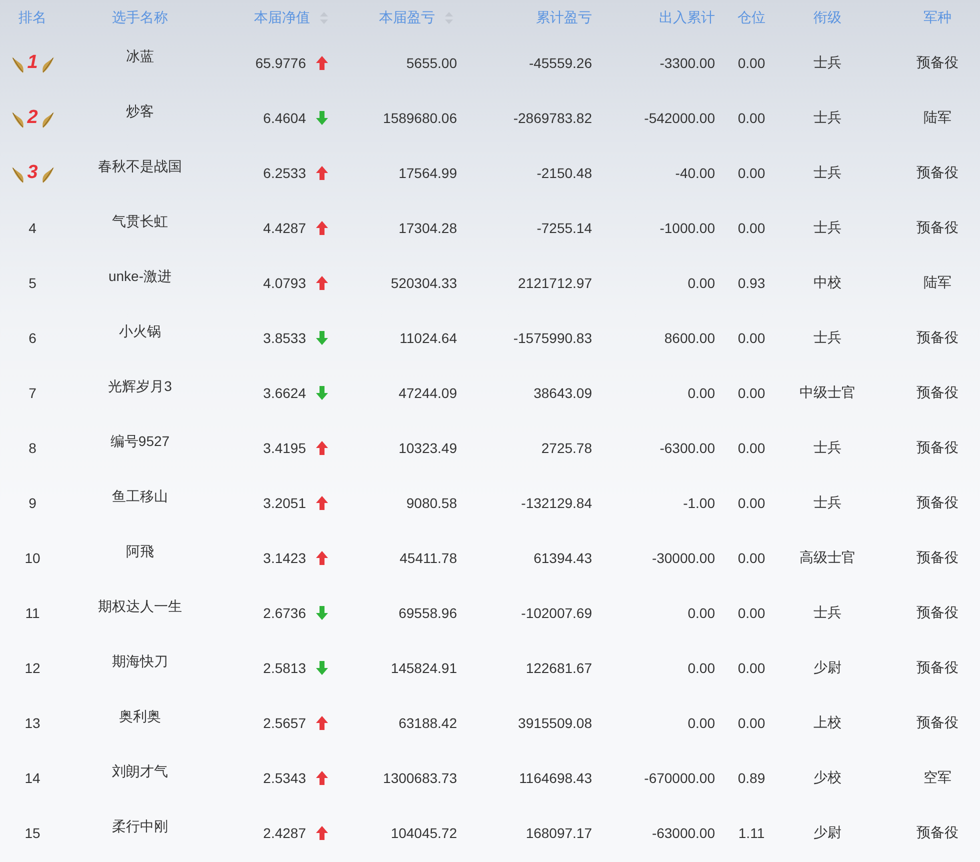 The image size is (980, 862). What do you see at coordinates (427, 172) in the screenshot?
I see `session-profit: 17564.99` at bounding box center [427, 172].